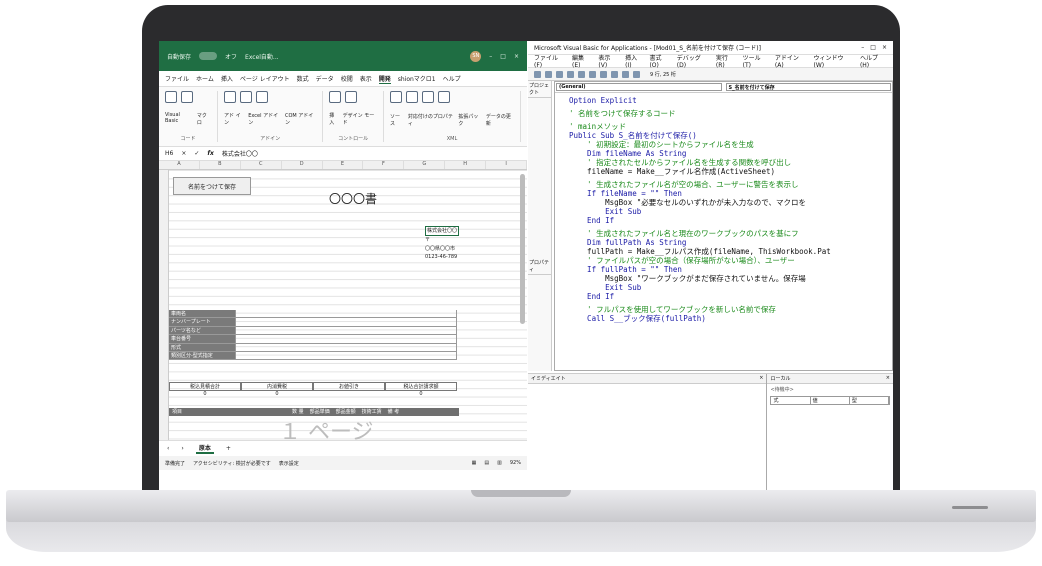 The image size is (1042, 566). I want to click on vba-menu-item: アドイン(A), so click(791, 61).